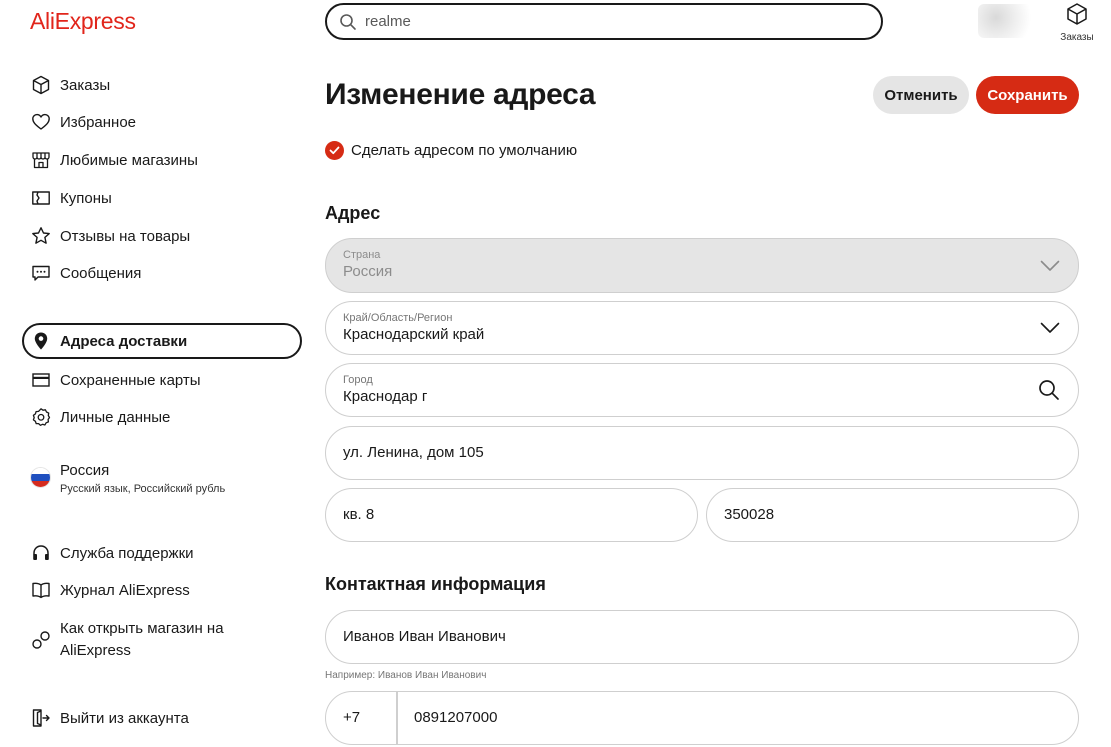 The width and height of the screenshot is (1111, 747). Describe the element at coordinates (464, 150) in the screenshot. I see `default-address-label: Сделать адресом по умолчанию` at that location.